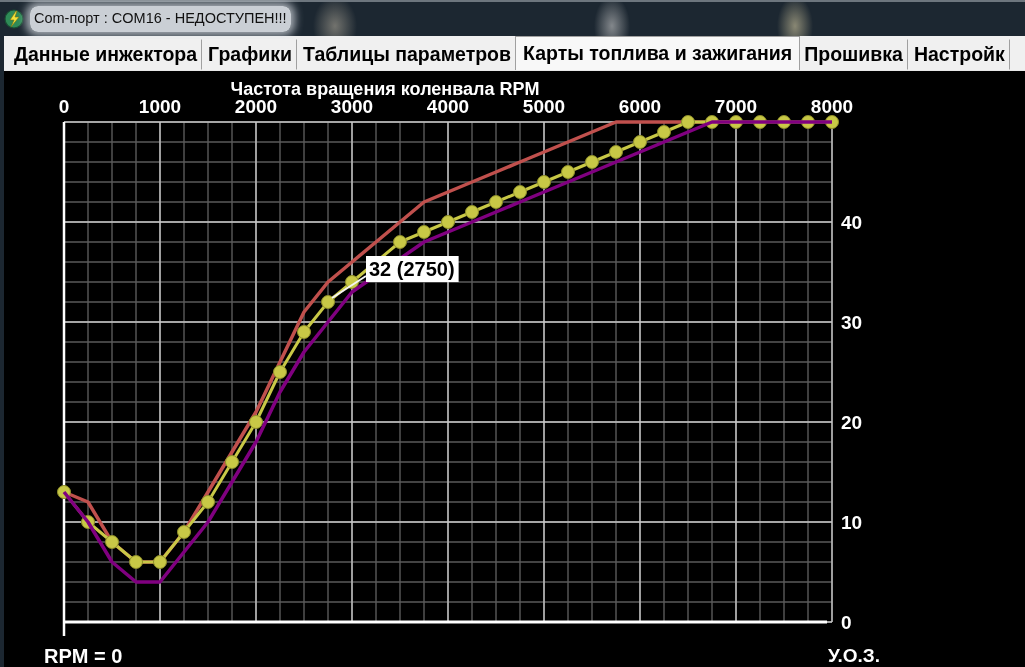  What do you see at coordinates (854, 655) in the screenshot?
I see `y-axis-title: У.О.З.` at bounding box center [854, 655].